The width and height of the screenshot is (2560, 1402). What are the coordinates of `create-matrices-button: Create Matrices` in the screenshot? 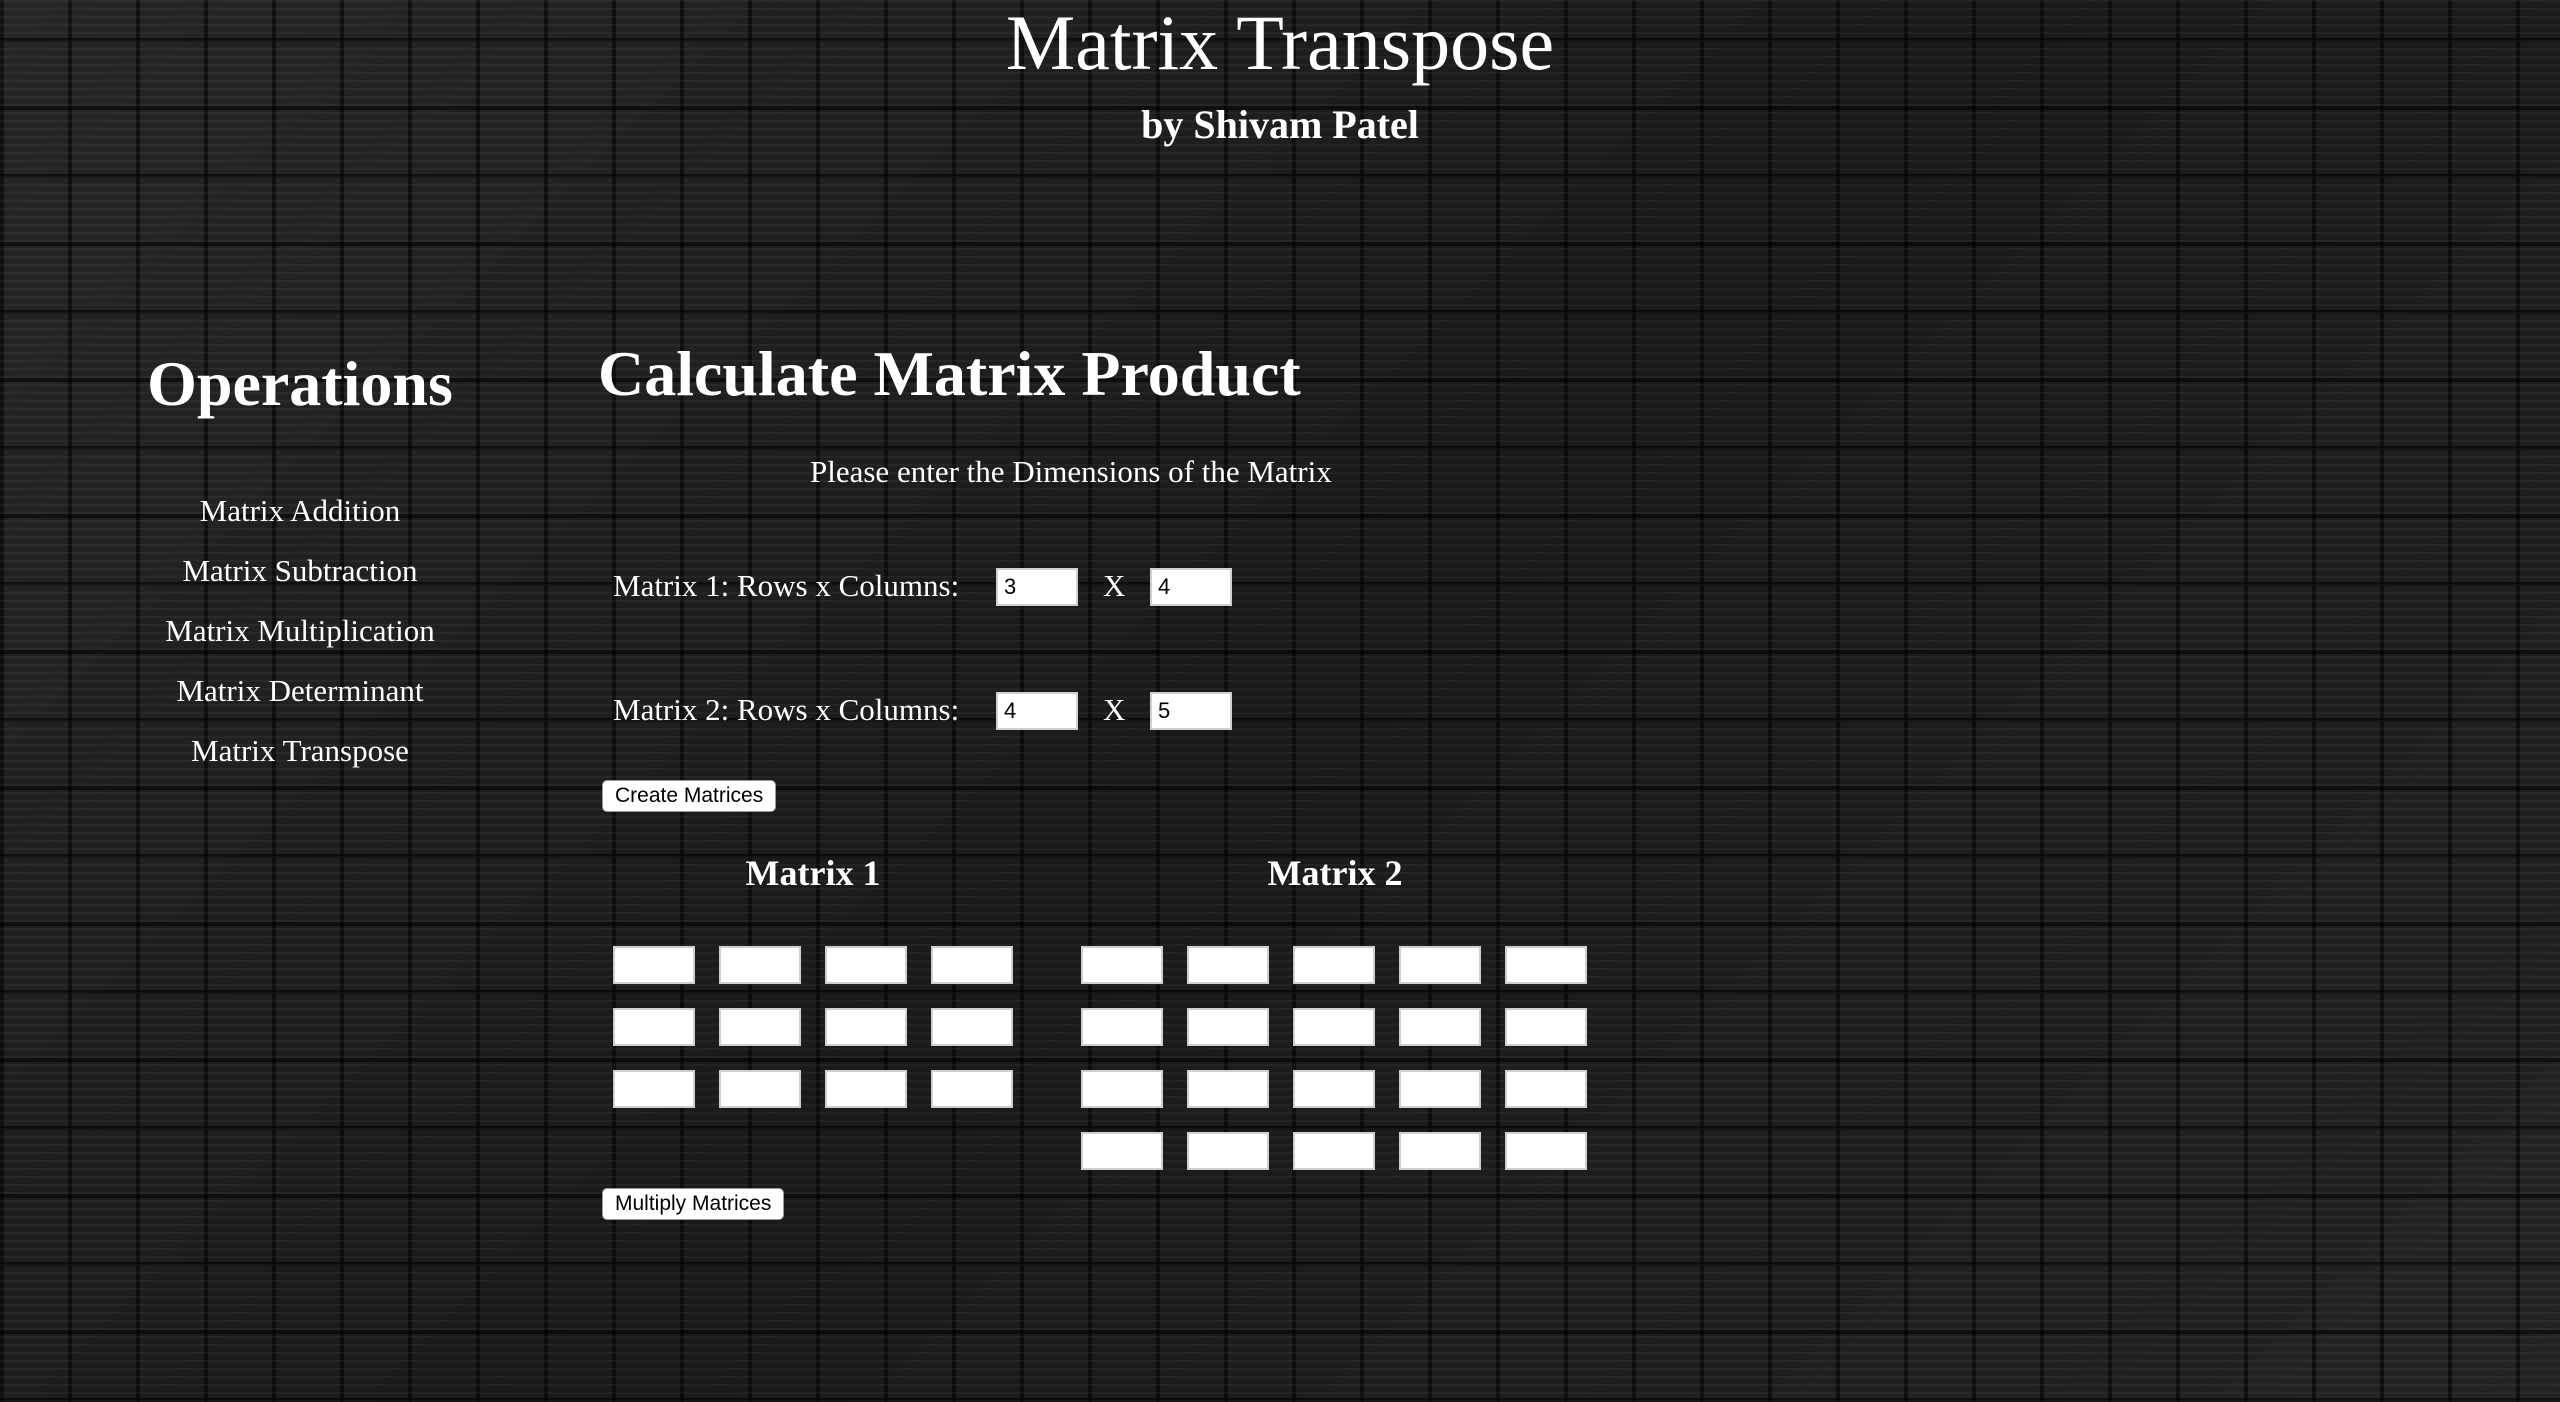 It's located at (689, 796).